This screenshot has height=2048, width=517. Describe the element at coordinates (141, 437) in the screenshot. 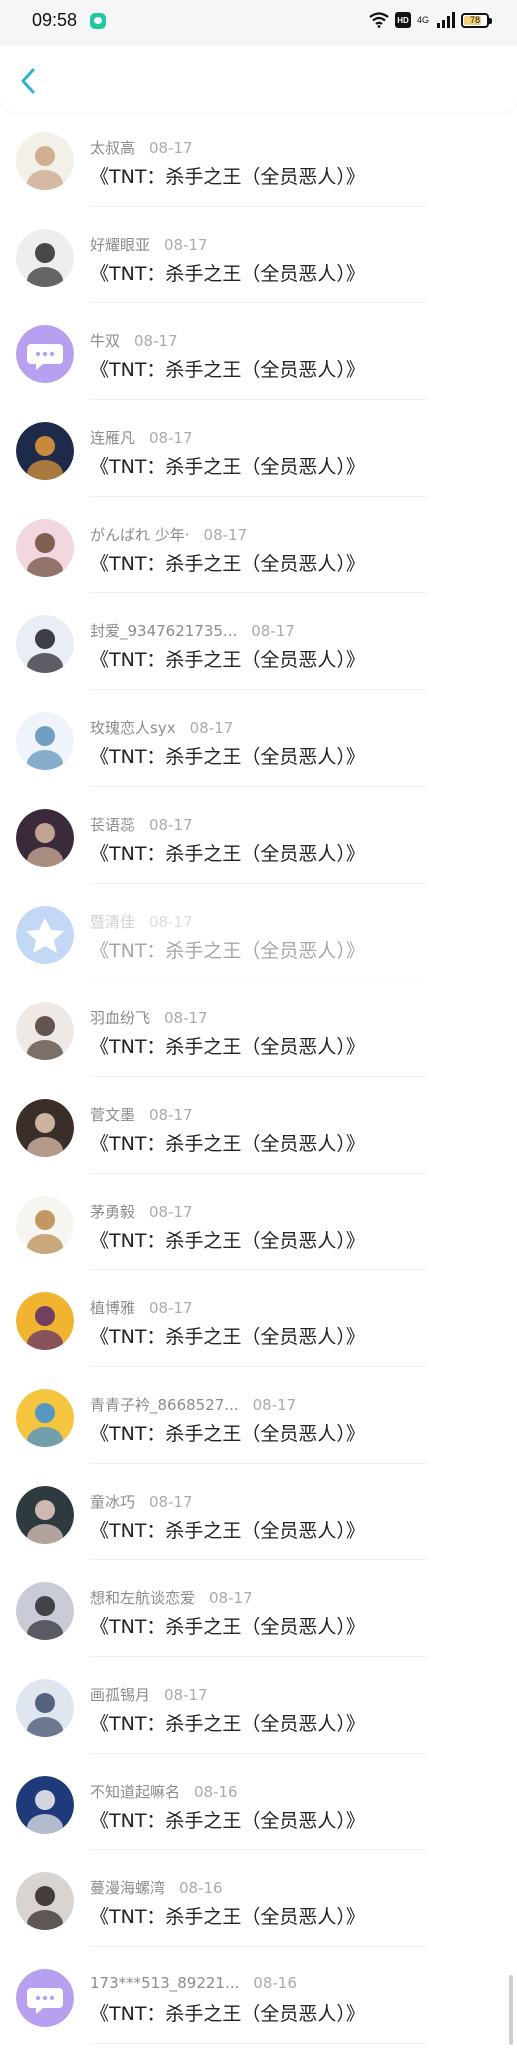

I see `name-line: 连雁凡 08-17` at that location.